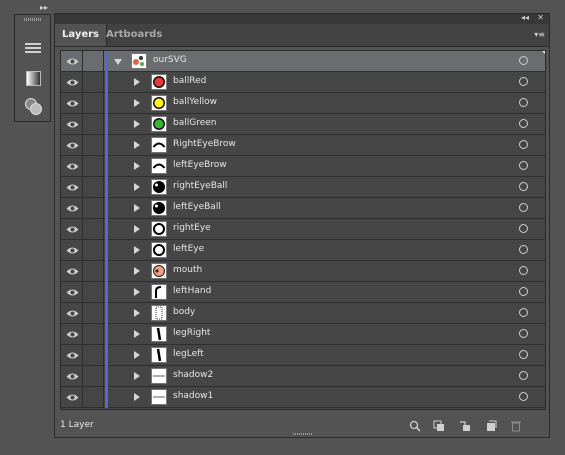  I want to click on layer-row: ballRed, so click(303, 82).